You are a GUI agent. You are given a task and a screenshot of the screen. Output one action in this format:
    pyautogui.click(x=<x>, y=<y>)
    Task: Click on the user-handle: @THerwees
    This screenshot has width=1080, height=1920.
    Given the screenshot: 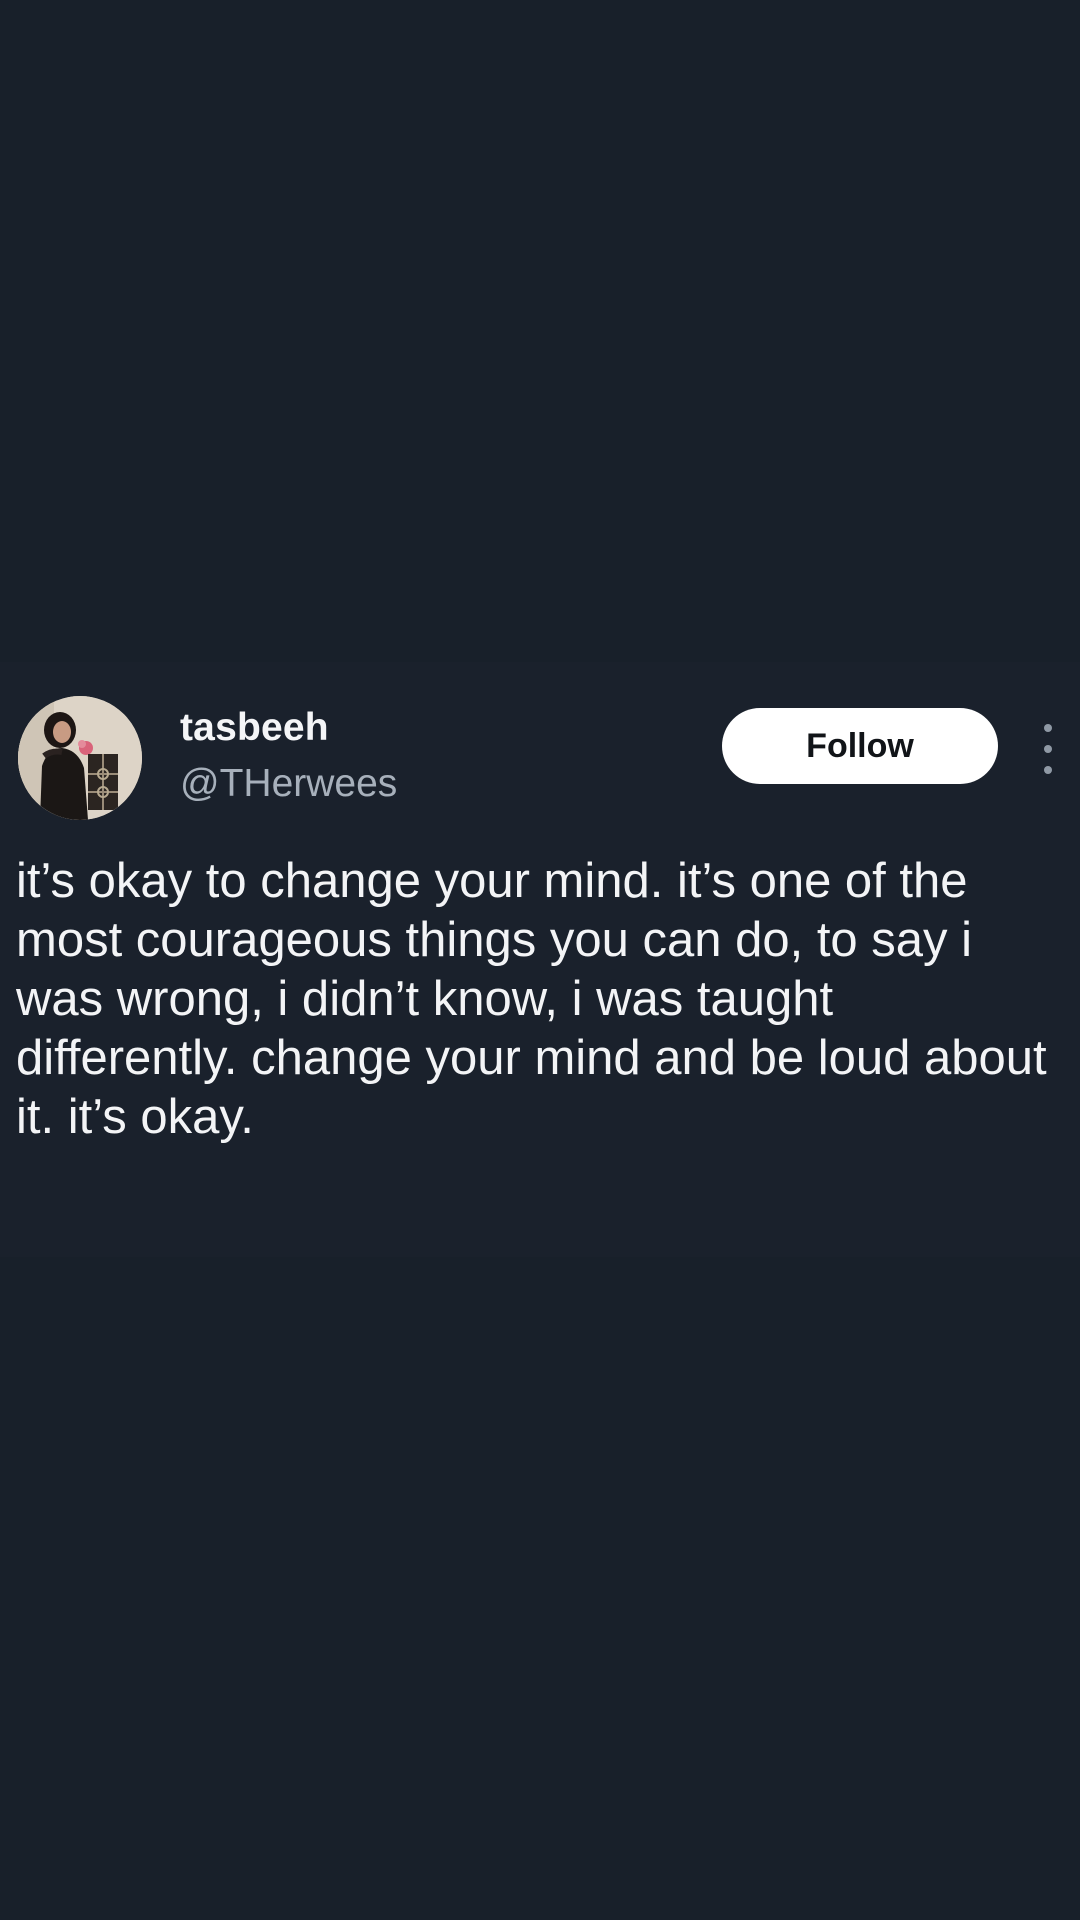 What is the action you would take?
    pyautogui.click(x=288, y=784)
    